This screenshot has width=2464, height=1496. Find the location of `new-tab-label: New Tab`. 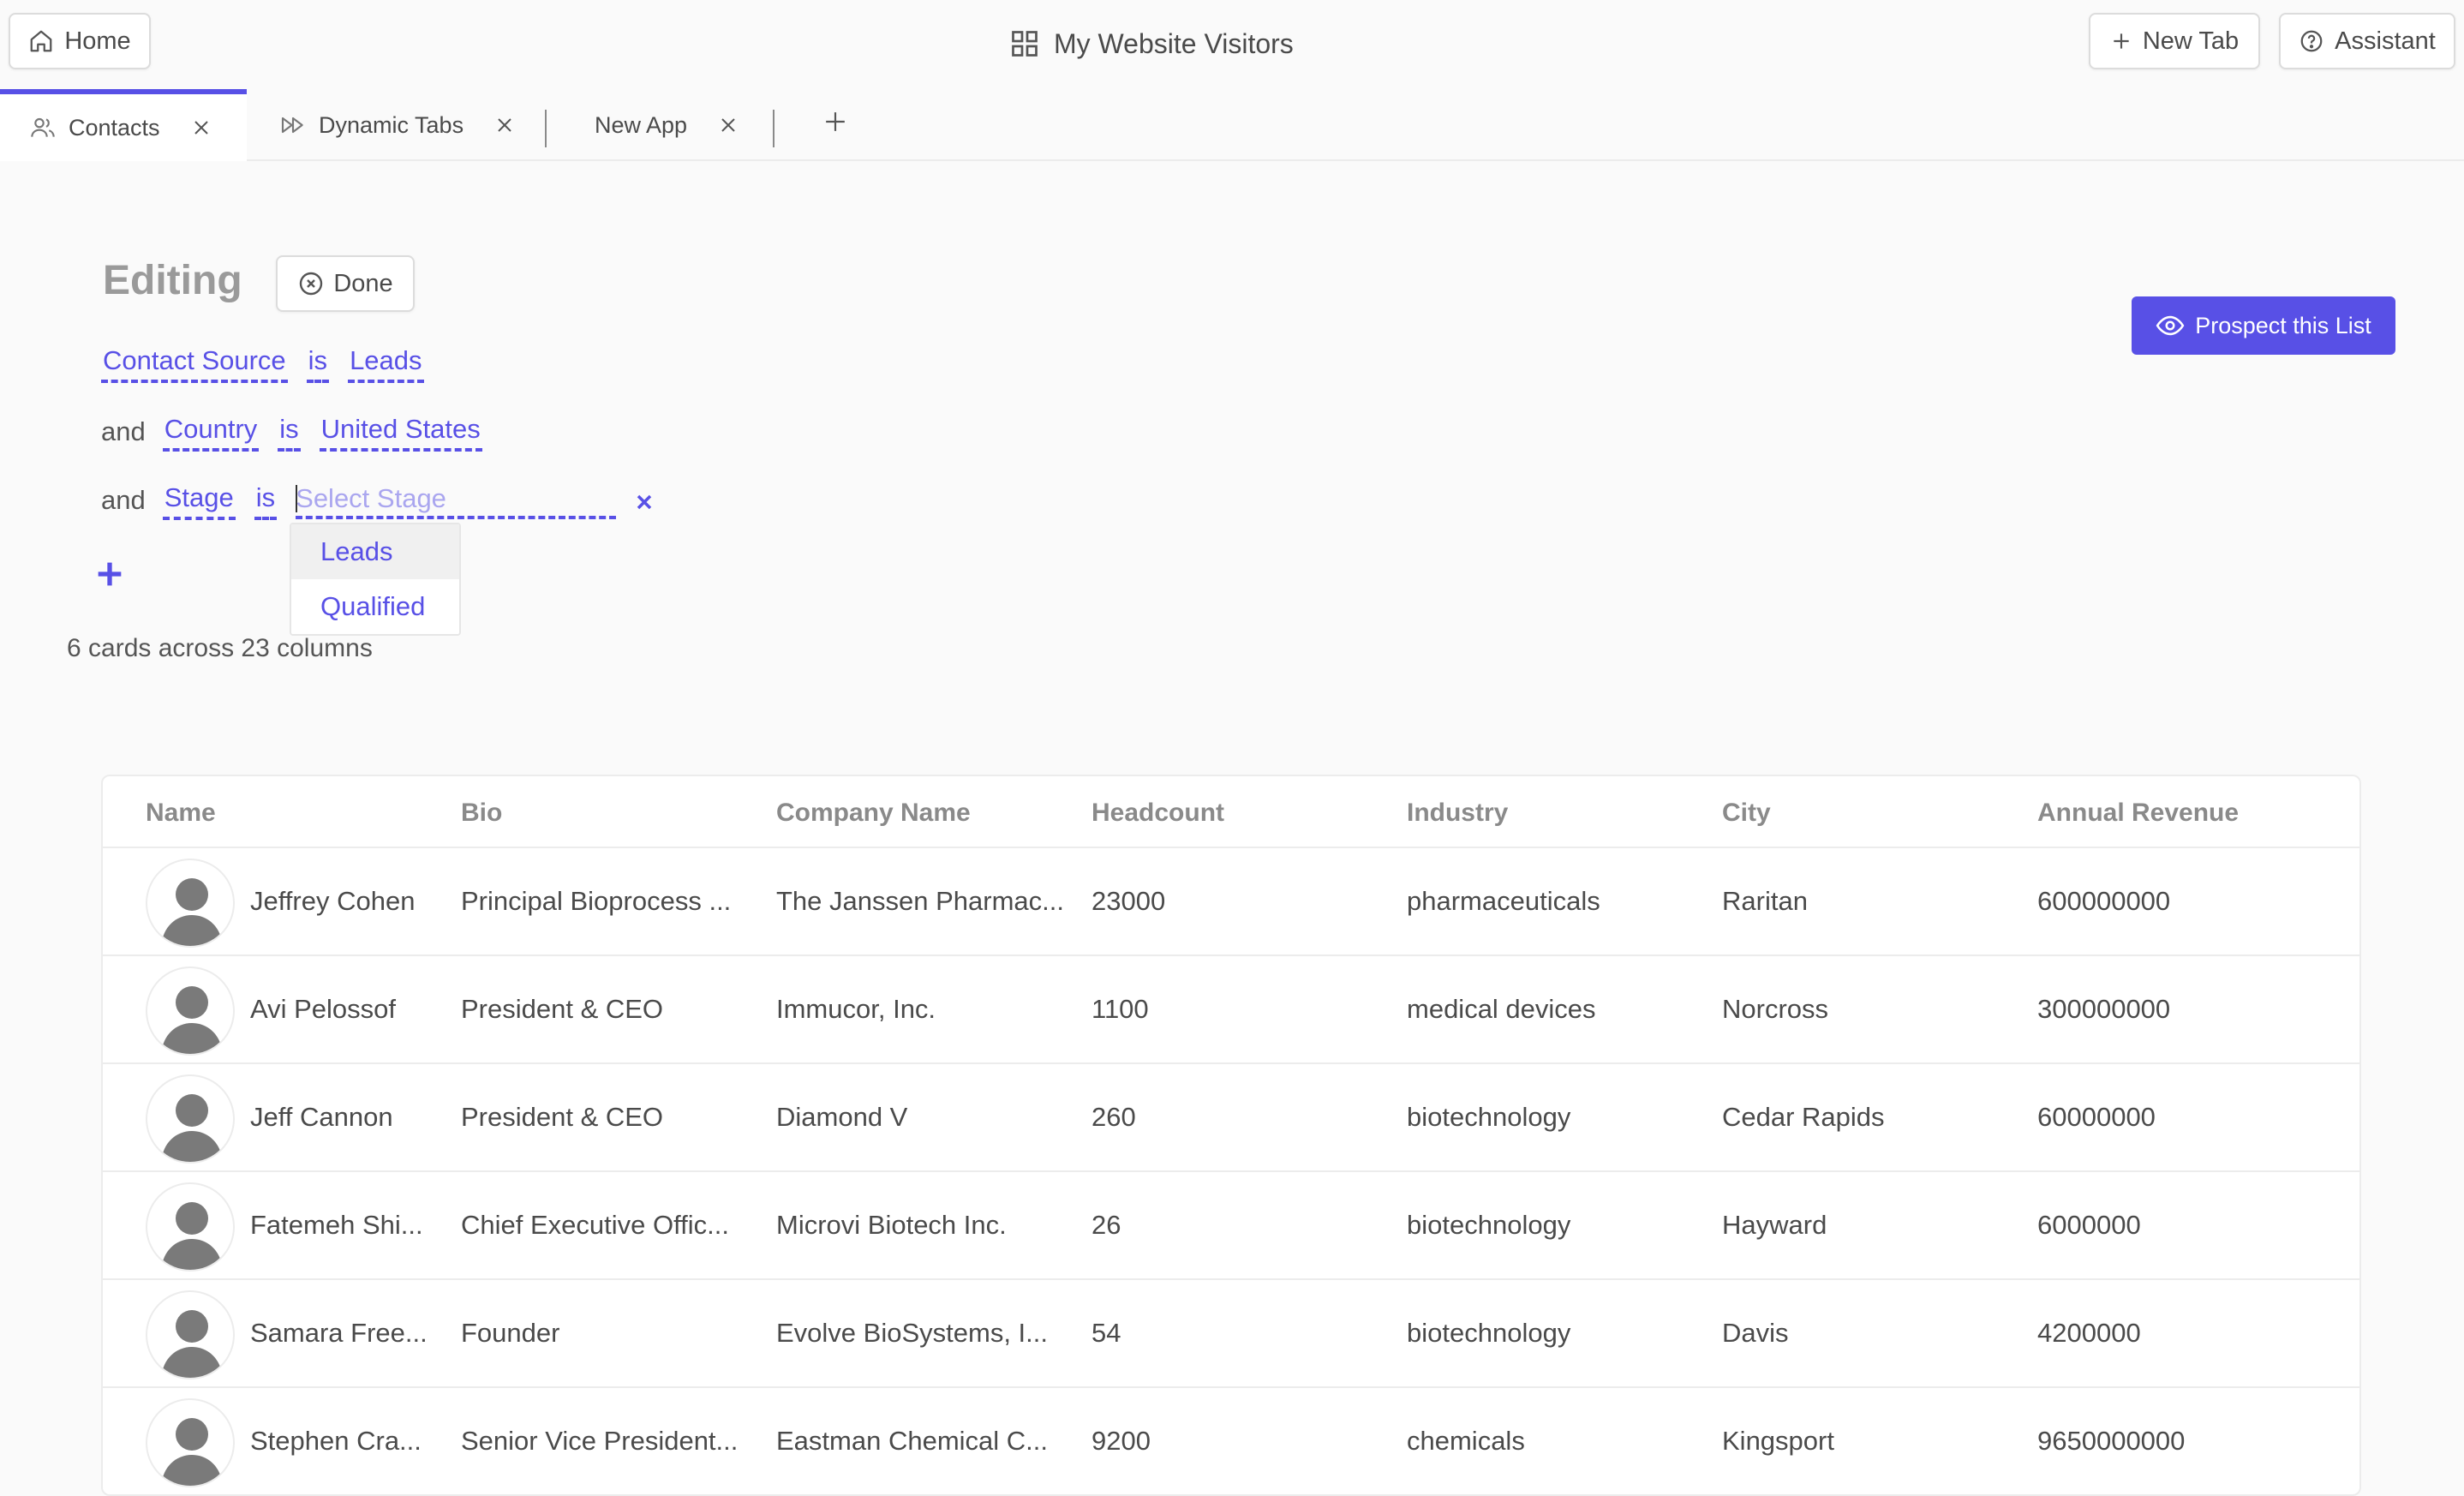

new-tab-label: New Tab is located at coordinates (2191, 41).